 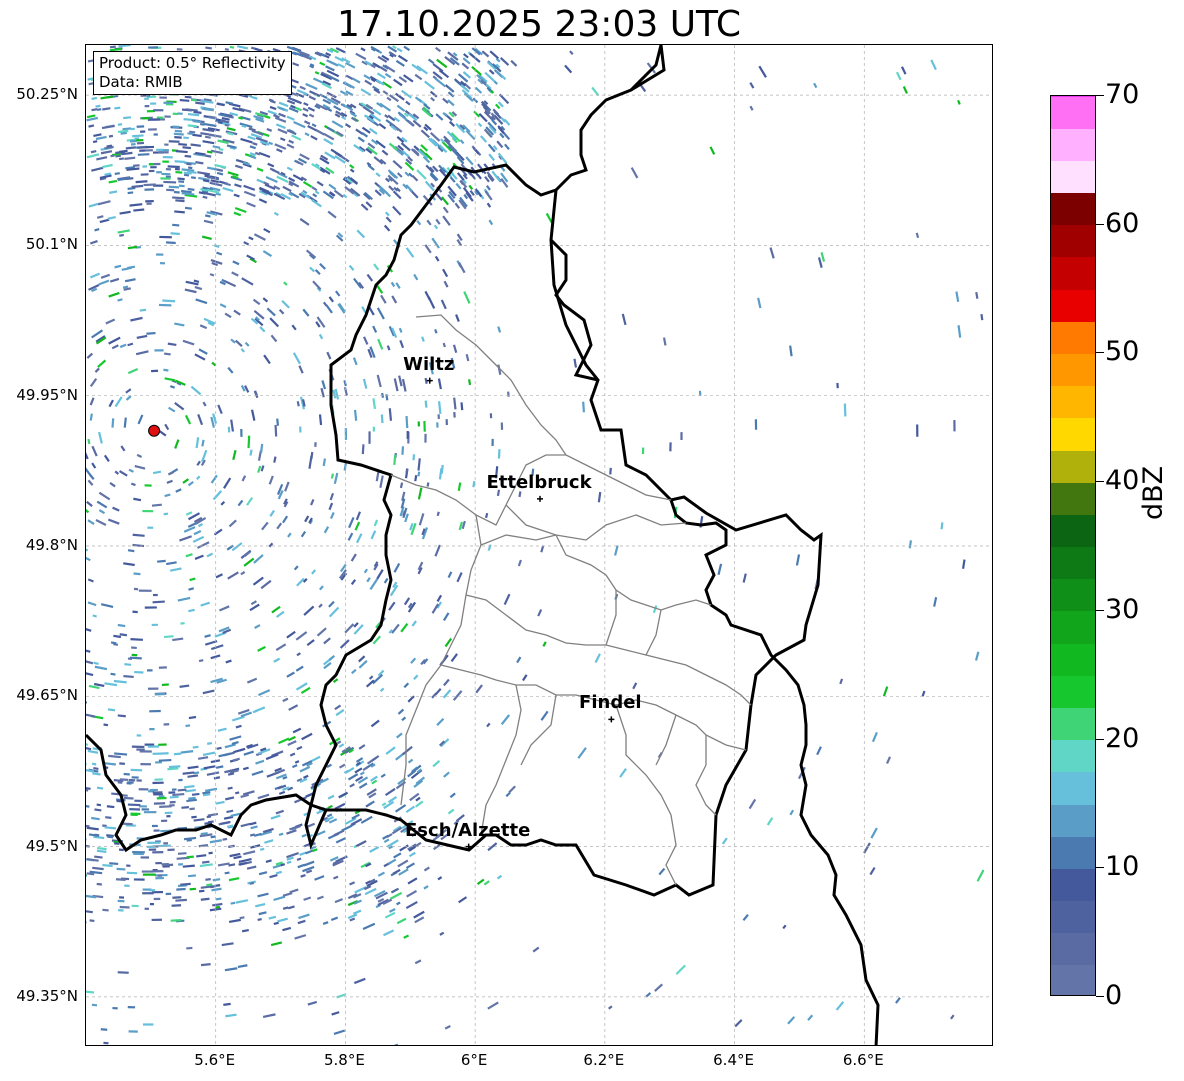 What do you see at coordinates (47, 995) in the screenshot?
I see `latitude-tick-label: 49.35°N` at bounding box center [47, 995].